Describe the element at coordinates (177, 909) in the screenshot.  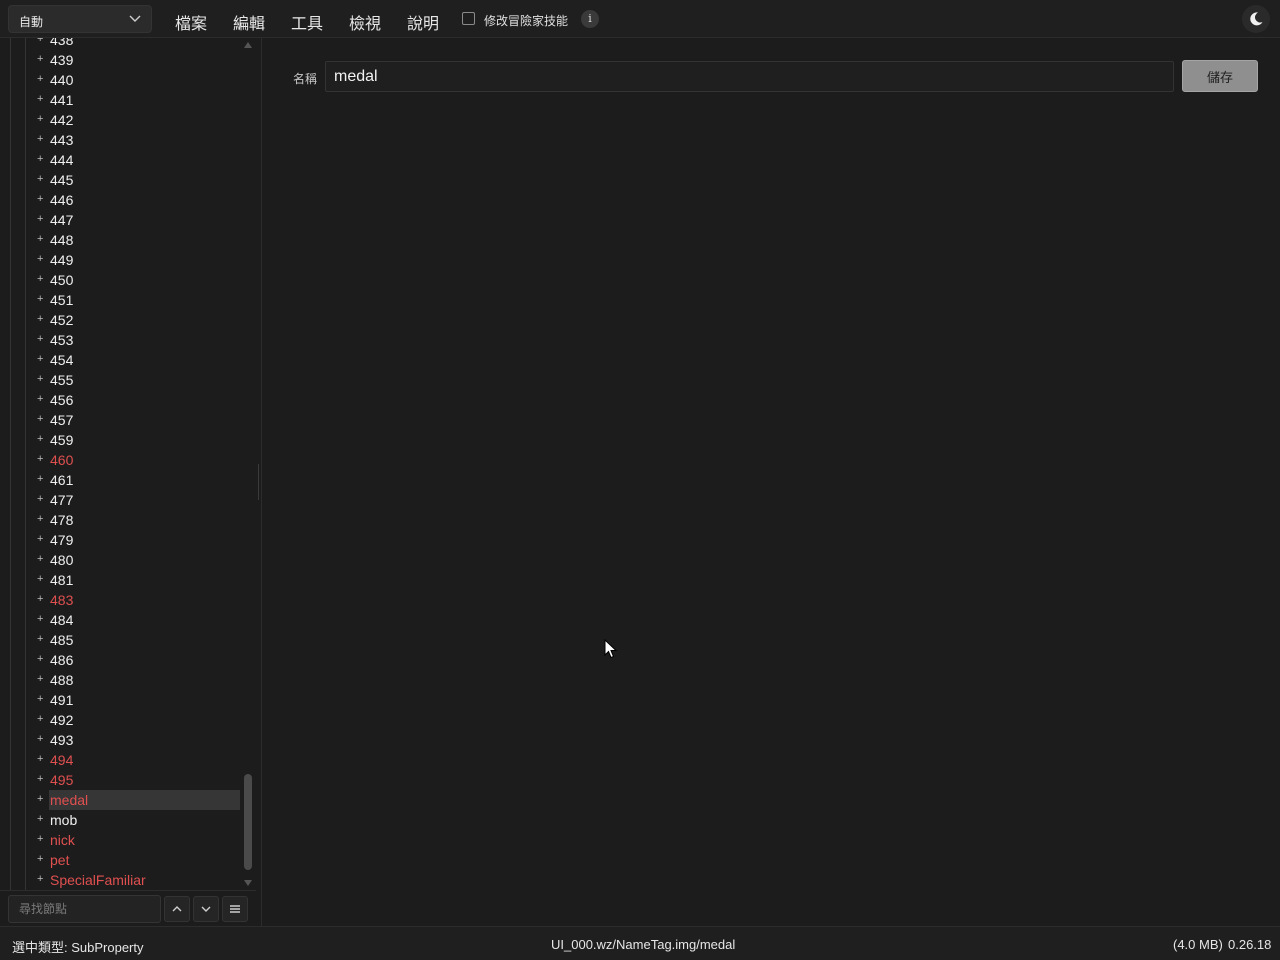
I see `search-prev-button` at that location.